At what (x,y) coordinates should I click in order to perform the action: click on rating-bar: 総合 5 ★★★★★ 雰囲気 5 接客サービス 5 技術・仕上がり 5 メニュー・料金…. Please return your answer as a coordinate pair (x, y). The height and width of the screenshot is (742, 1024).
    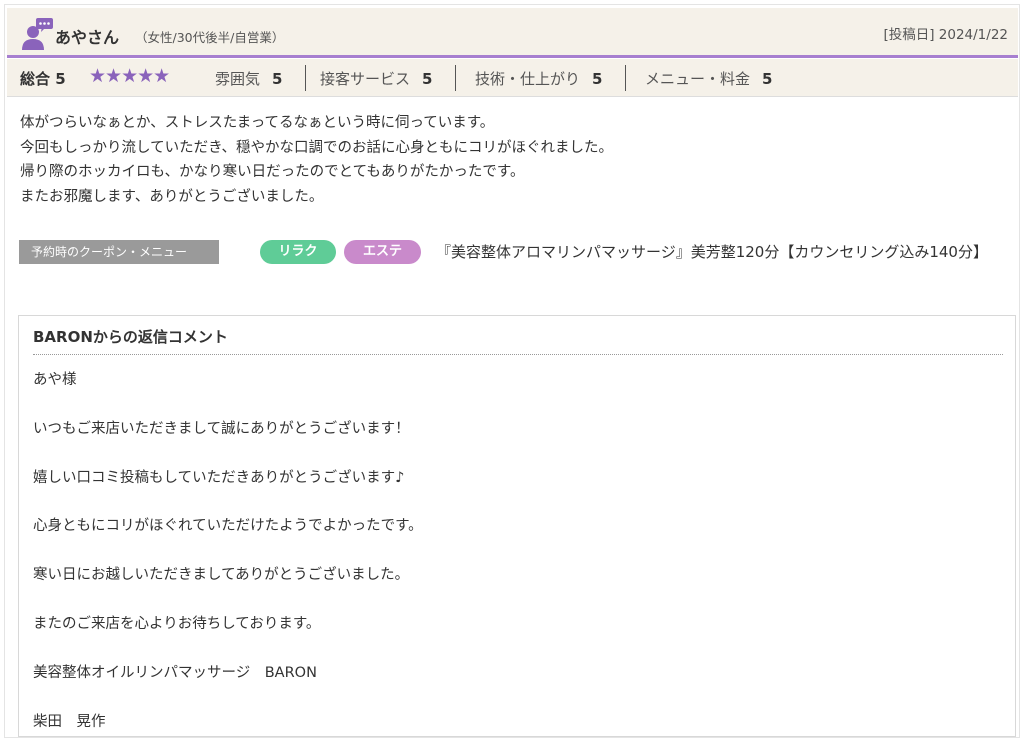
    Looking at the image, I should click on (512, 78).